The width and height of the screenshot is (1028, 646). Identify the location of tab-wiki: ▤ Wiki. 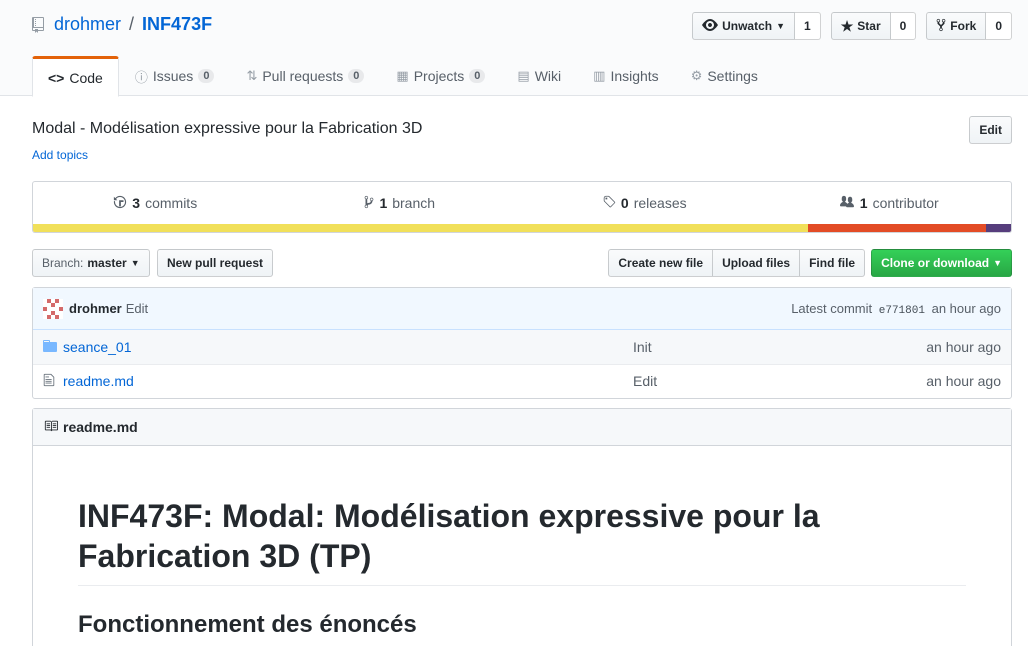
(539, 76).